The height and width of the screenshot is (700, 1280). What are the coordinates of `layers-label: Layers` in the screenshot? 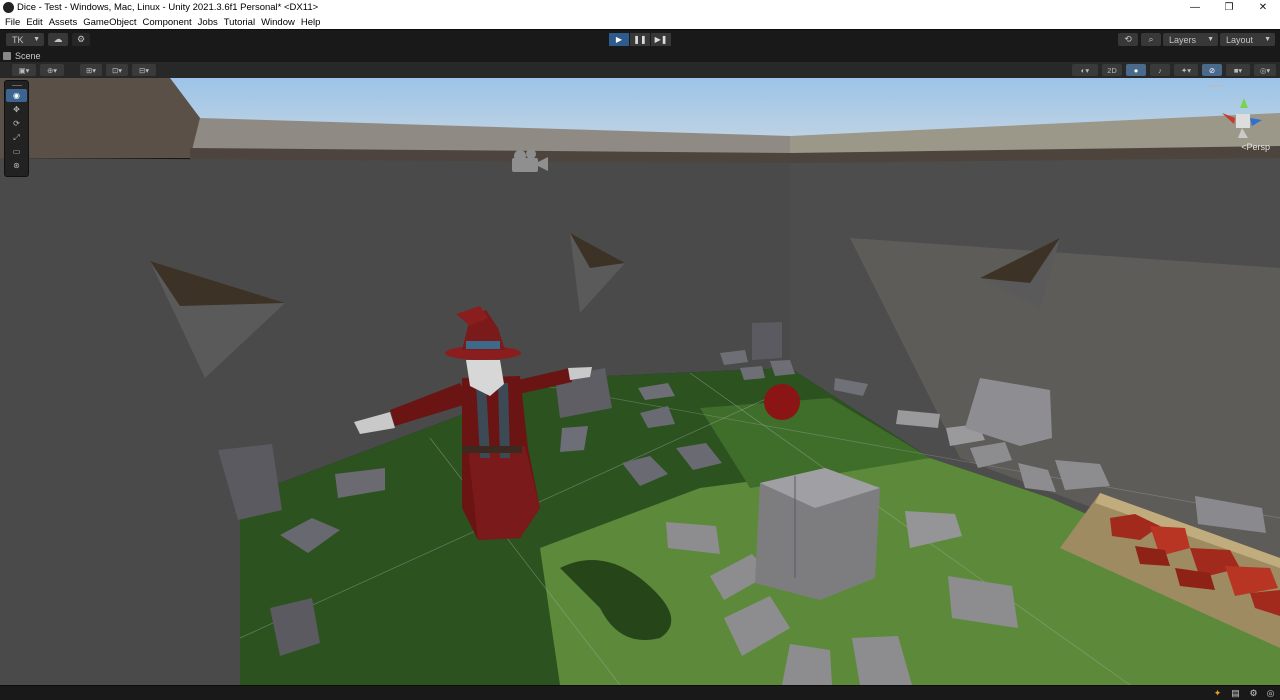 It's located at (1183, 39).